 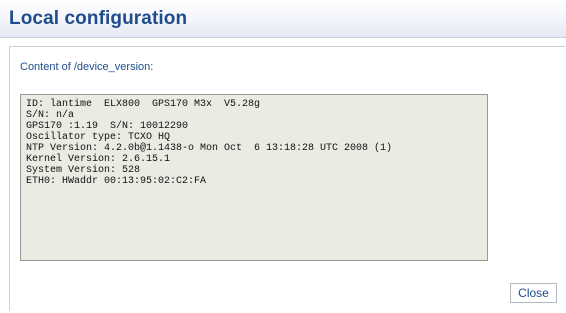 I want to click on output-line: Kernel Version: 2.6.15.1, so click(x=98, y=159).